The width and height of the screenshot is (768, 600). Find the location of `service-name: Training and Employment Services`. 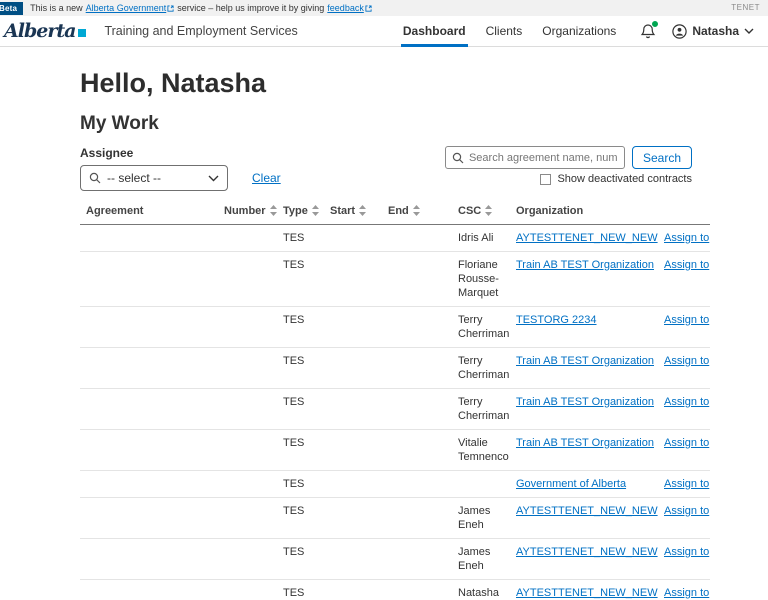

service-name: Training and Employment Services is located at coordinates (201, 31).